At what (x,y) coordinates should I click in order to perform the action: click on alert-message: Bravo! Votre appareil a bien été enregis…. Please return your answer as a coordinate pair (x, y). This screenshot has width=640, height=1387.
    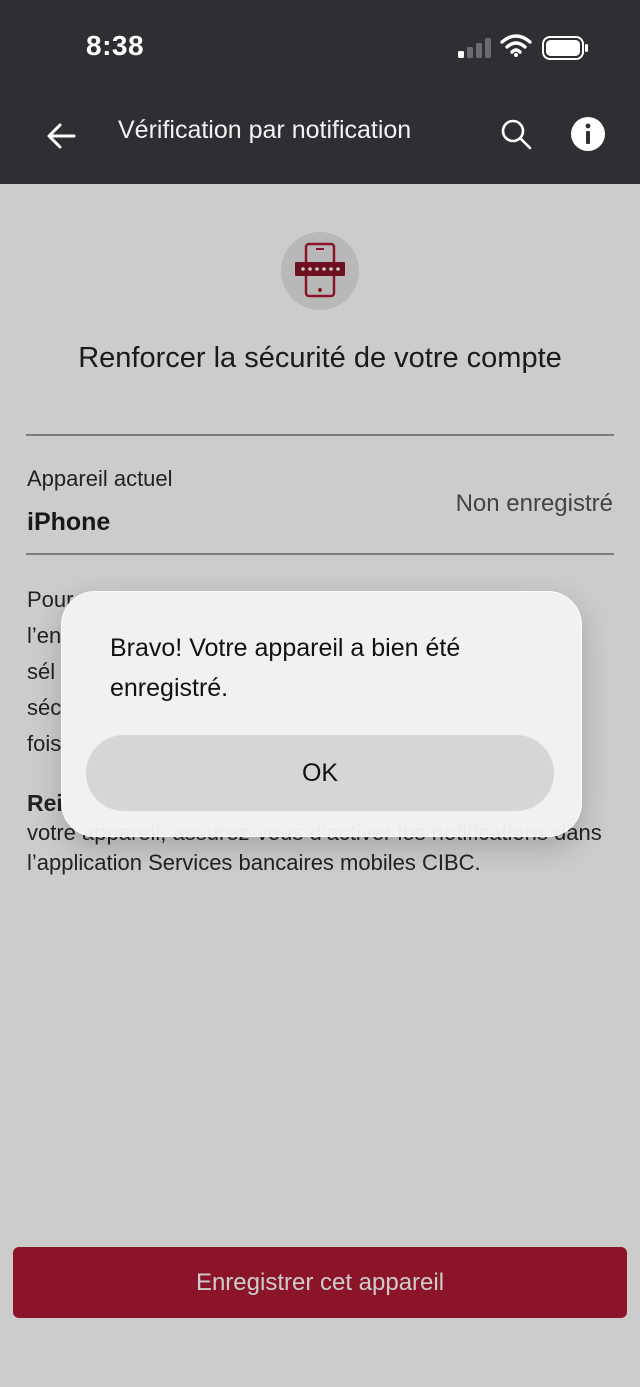
    Looking at the image, I should click on (285, 668).